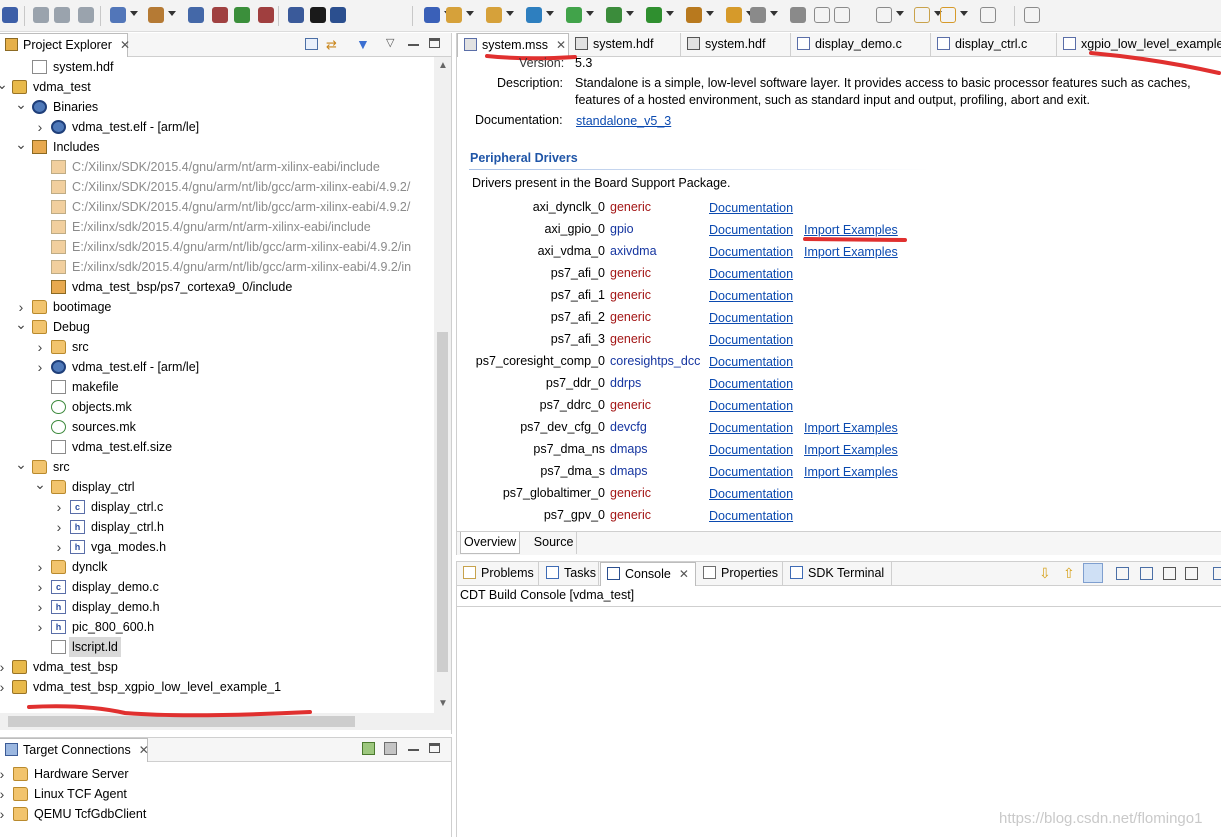 The height and width of the screenshot is (837, 1221). I want to click on tree-item: › h pic_800_600.h, so click(217, 627).